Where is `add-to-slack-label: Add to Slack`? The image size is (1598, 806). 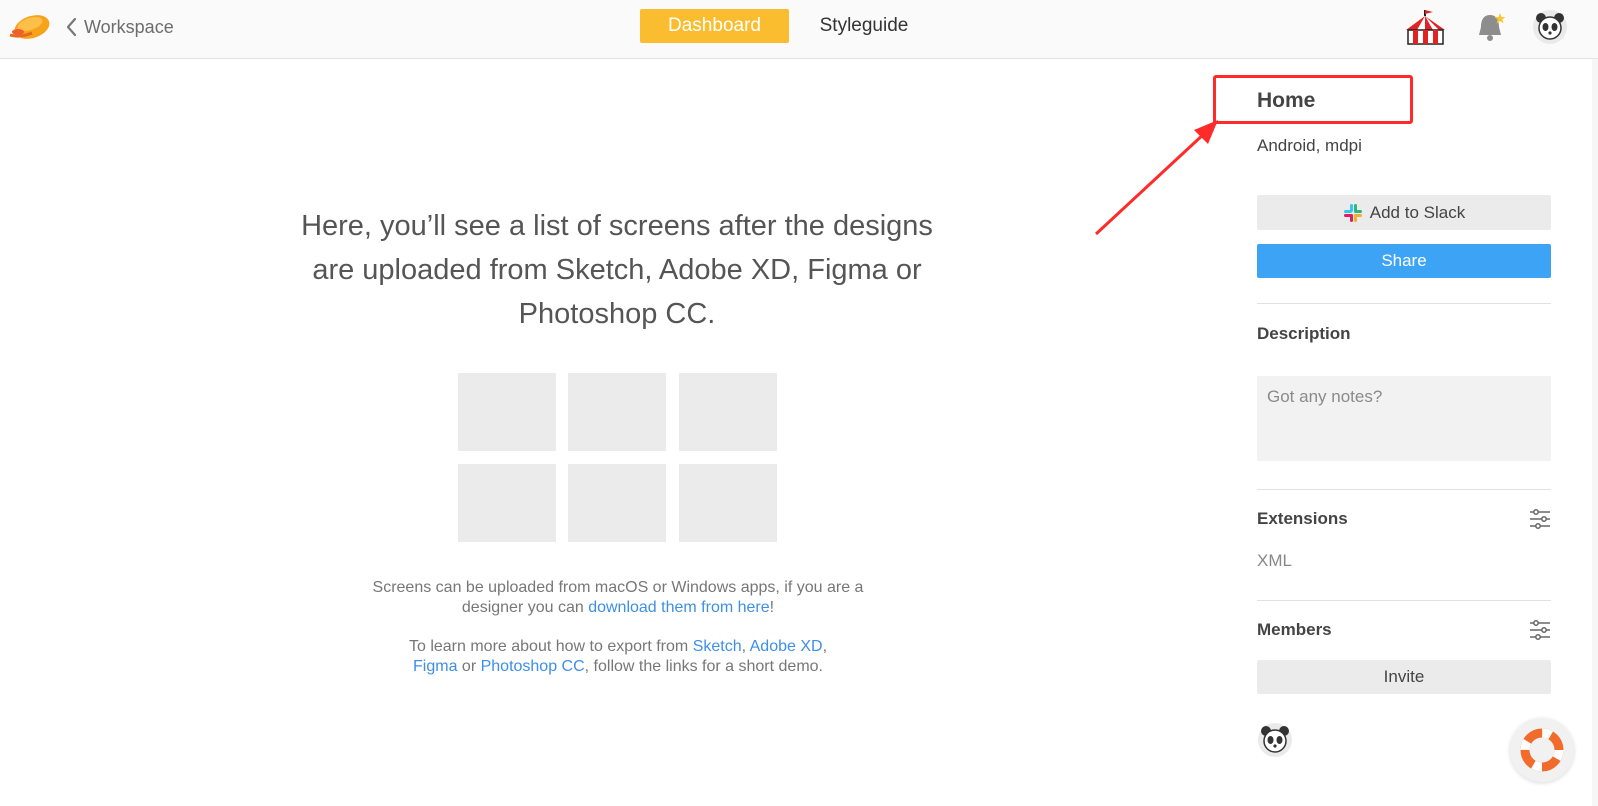 add-to-slack-label: Add to Slack is located at coordinates (1417, 212).